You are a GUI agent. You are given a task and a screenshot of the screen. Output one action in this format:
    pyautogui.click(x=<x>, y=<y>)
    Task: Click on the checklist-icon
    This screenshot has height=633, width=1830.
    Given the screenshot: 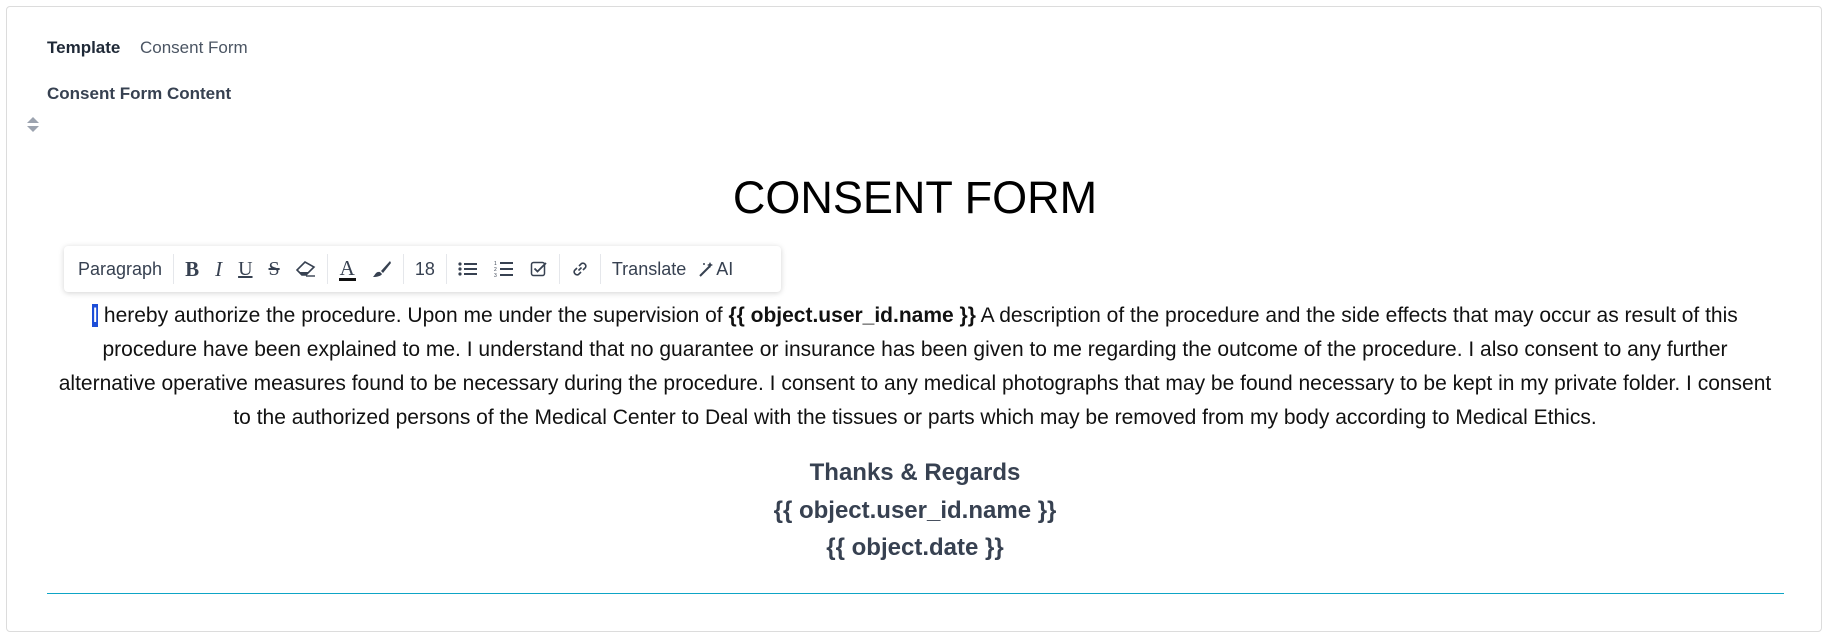 What is the action you would take?
    pyautogui.click(x=539, y=269)
    